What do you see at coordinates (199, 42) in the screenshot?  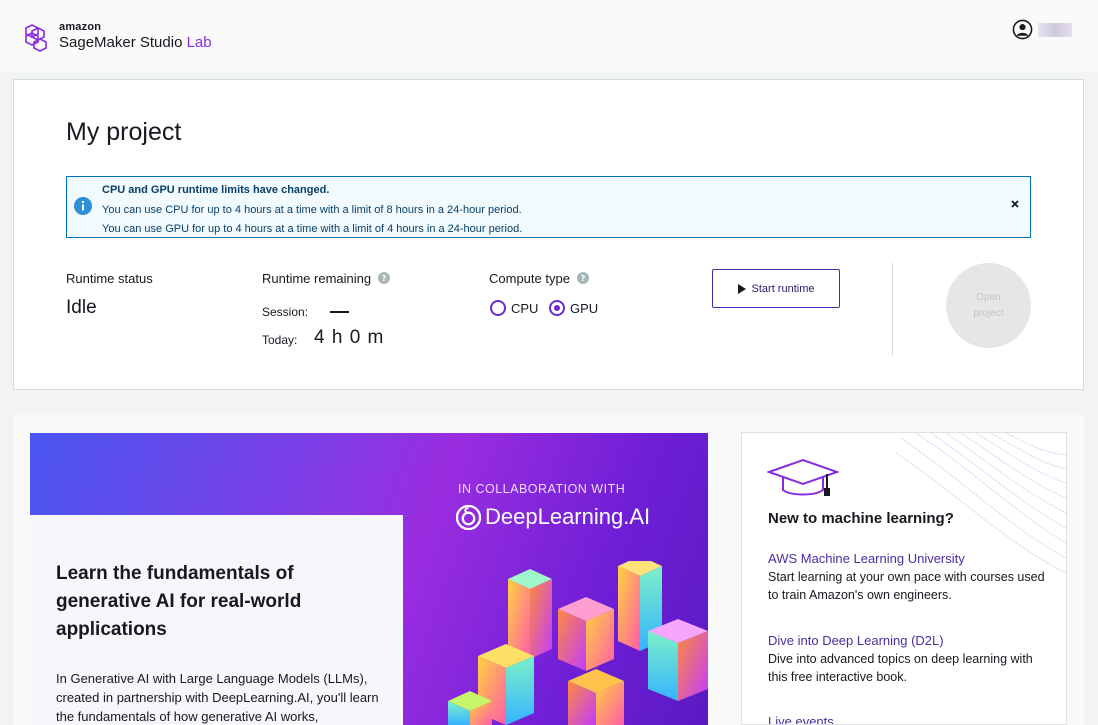 I see `brand-accent: Lab` at bounding box center [199, 42].